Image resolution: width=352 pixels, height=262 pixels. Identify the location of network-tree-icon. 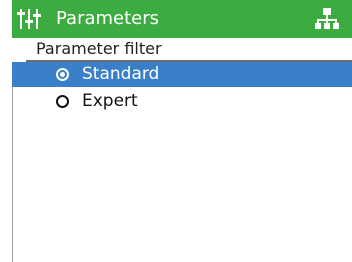
(327, 19).